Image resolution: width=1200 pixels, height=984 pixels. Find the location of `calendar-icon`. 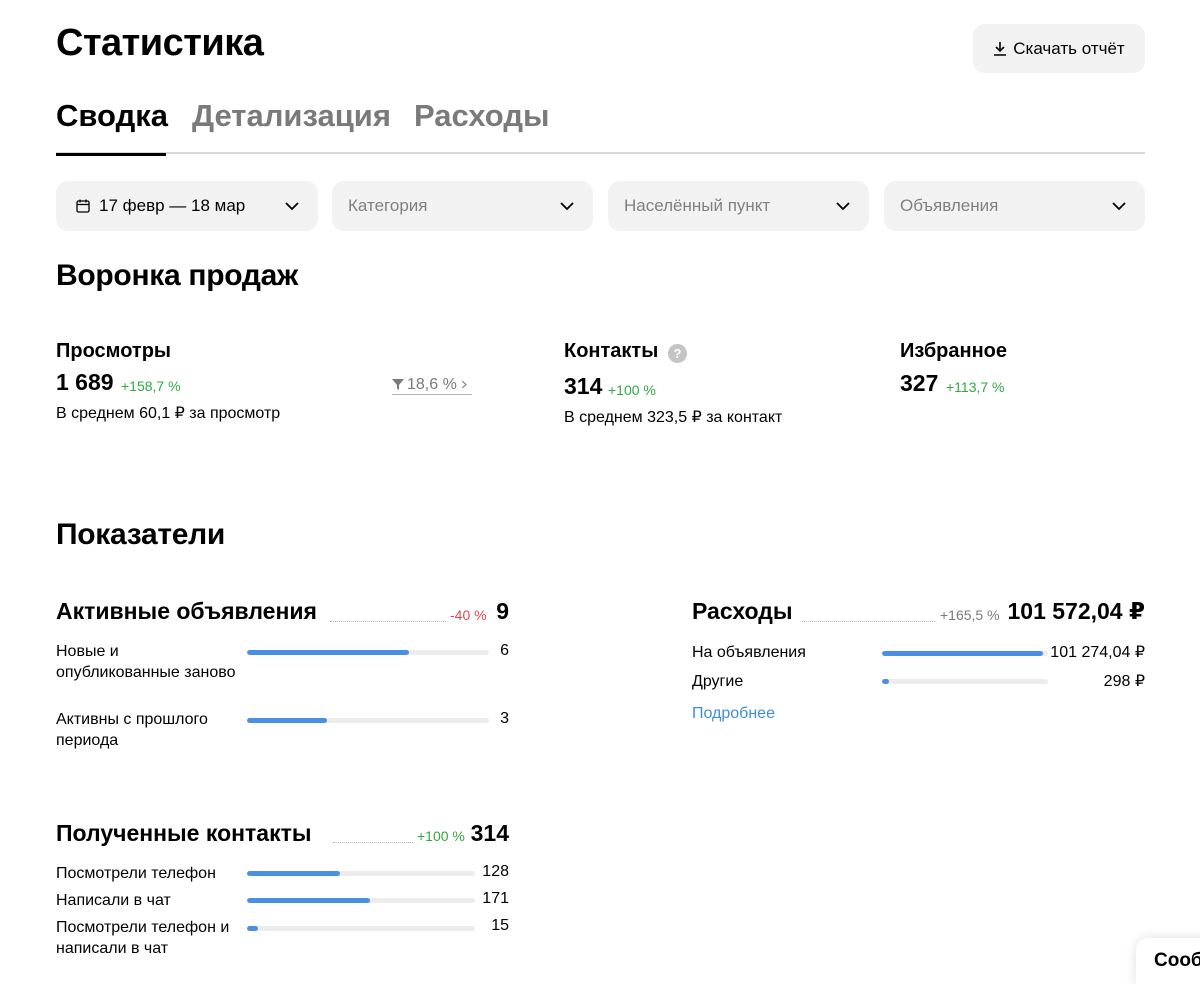

calendar-icon is located at coordinates (83, 206).